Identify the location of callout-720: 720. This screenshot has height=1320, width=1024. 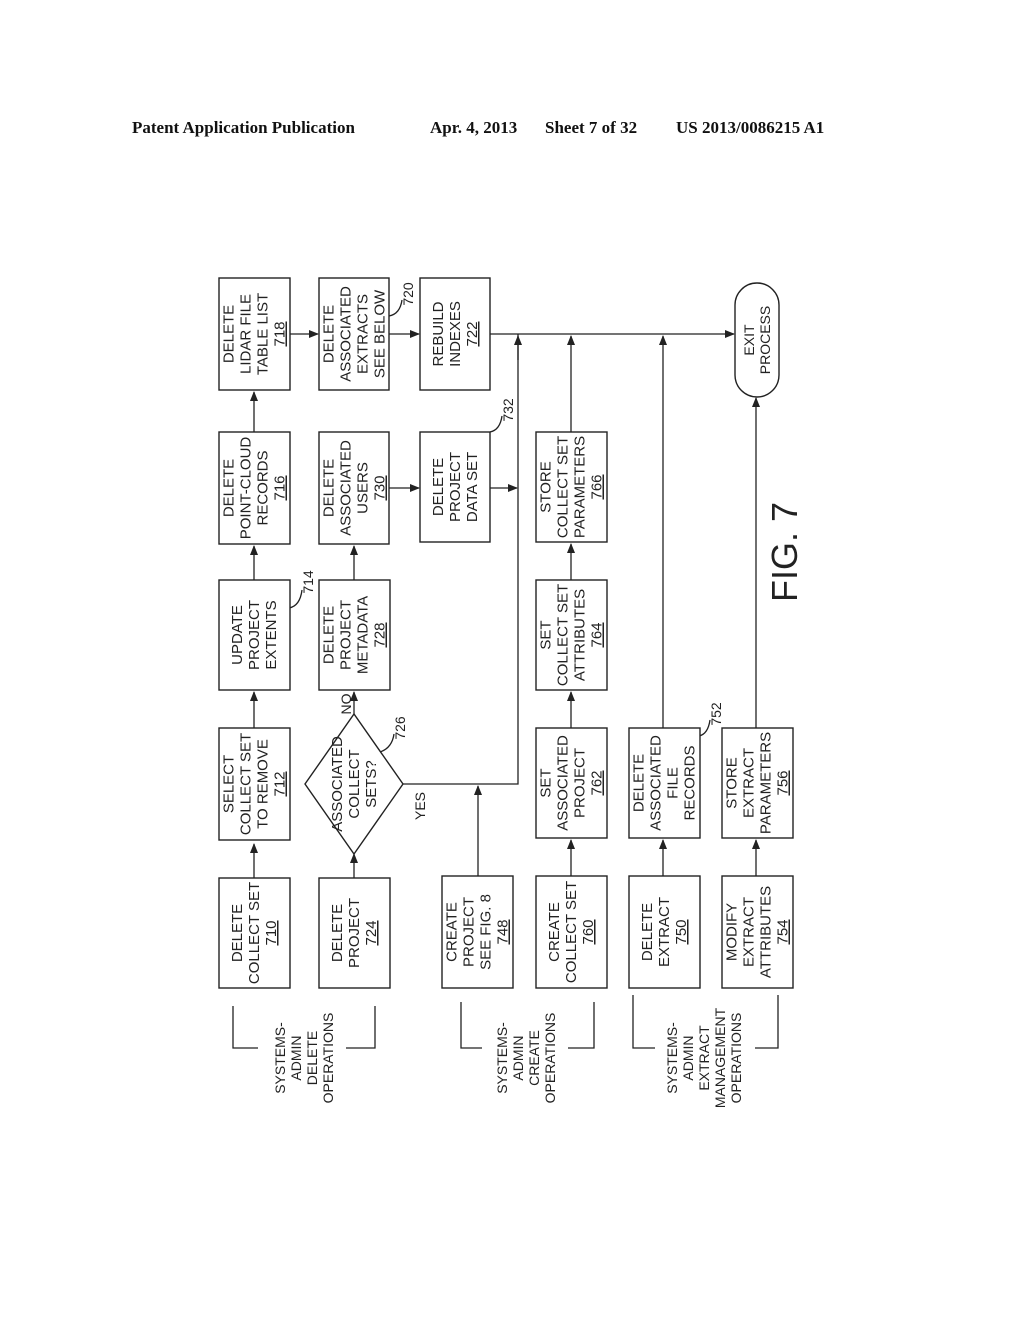
(408, 294).